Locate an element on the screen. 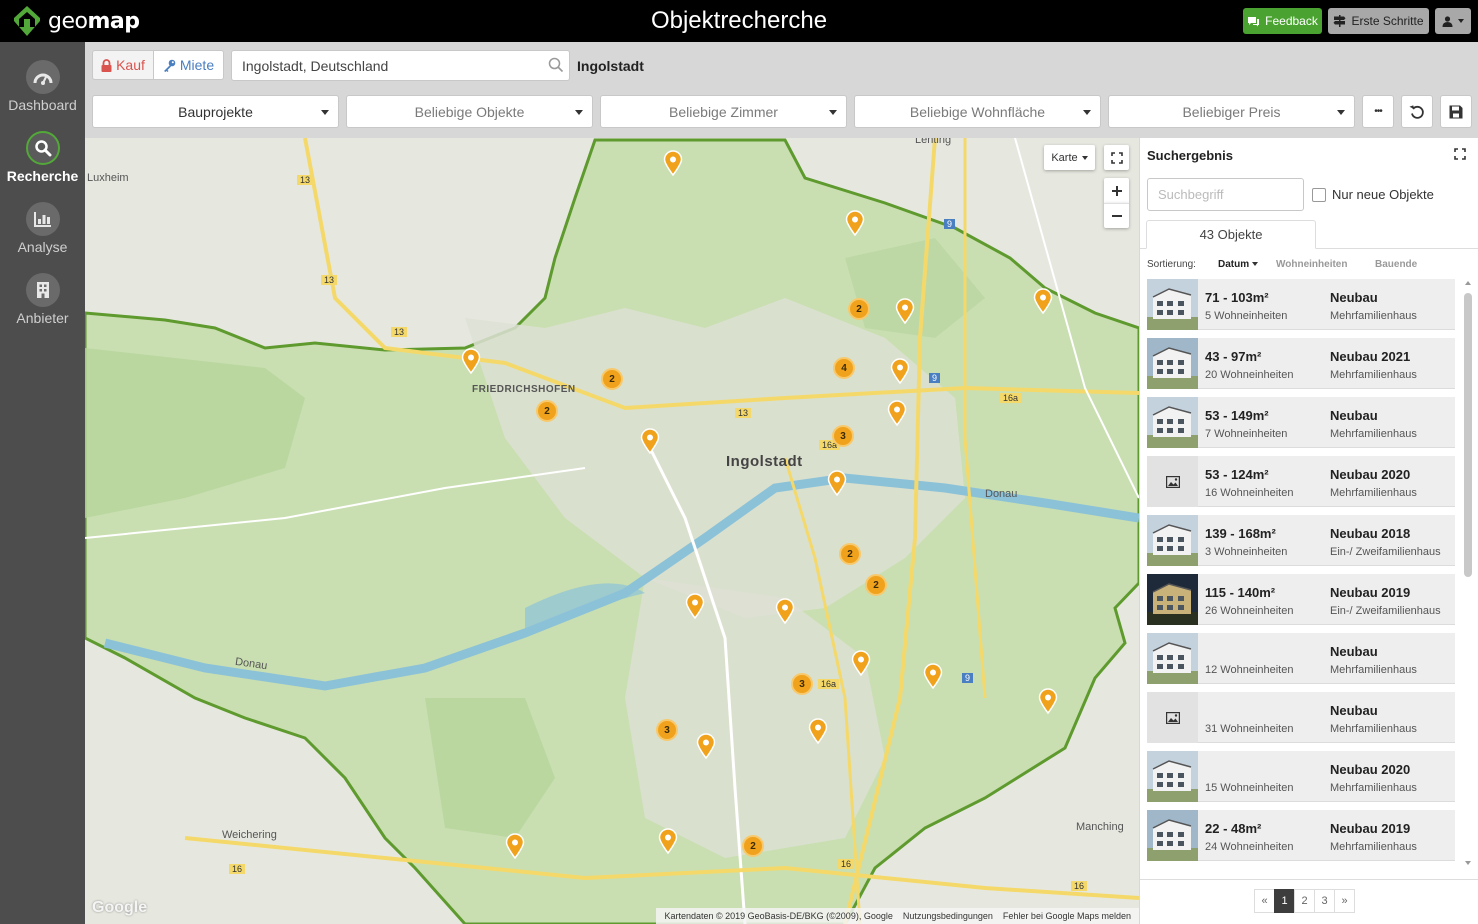 The image size is (1478, 924). floppy-disk-icon is located at coordinates (1456, 111).